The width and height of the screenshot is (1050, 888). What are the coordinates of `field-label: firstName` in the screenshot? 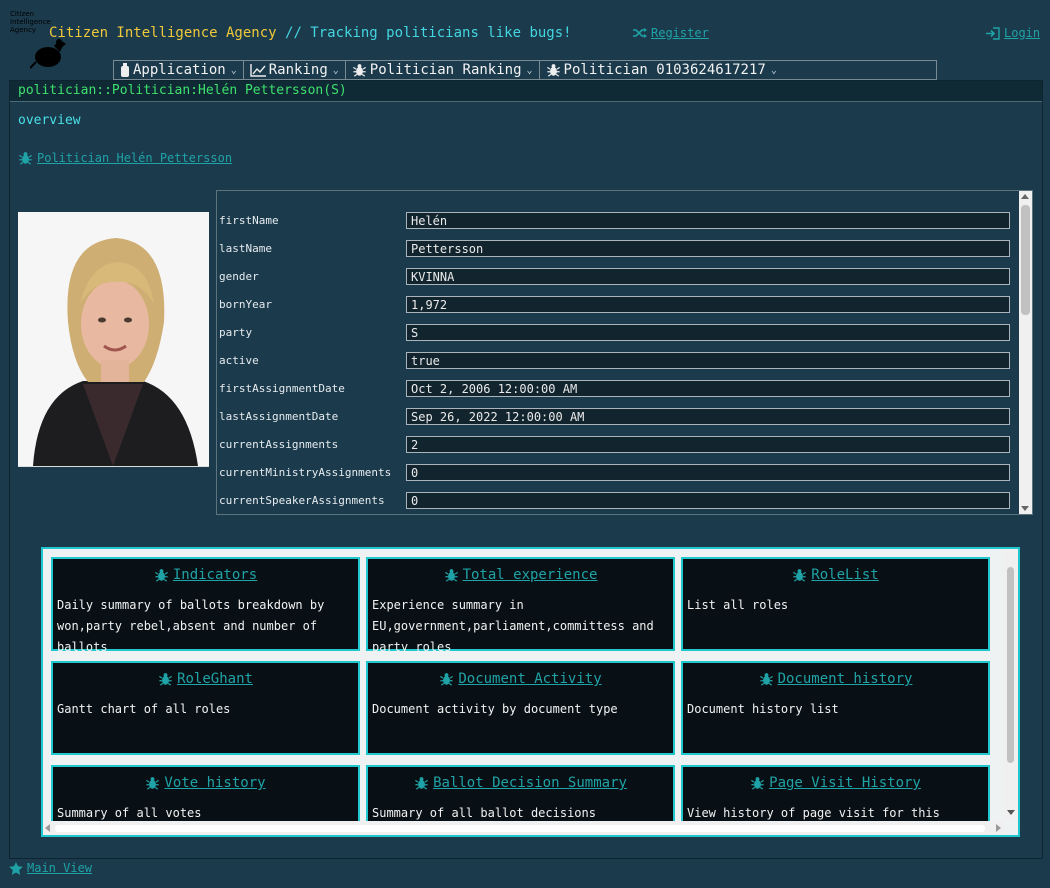 It's located at (249, 220).